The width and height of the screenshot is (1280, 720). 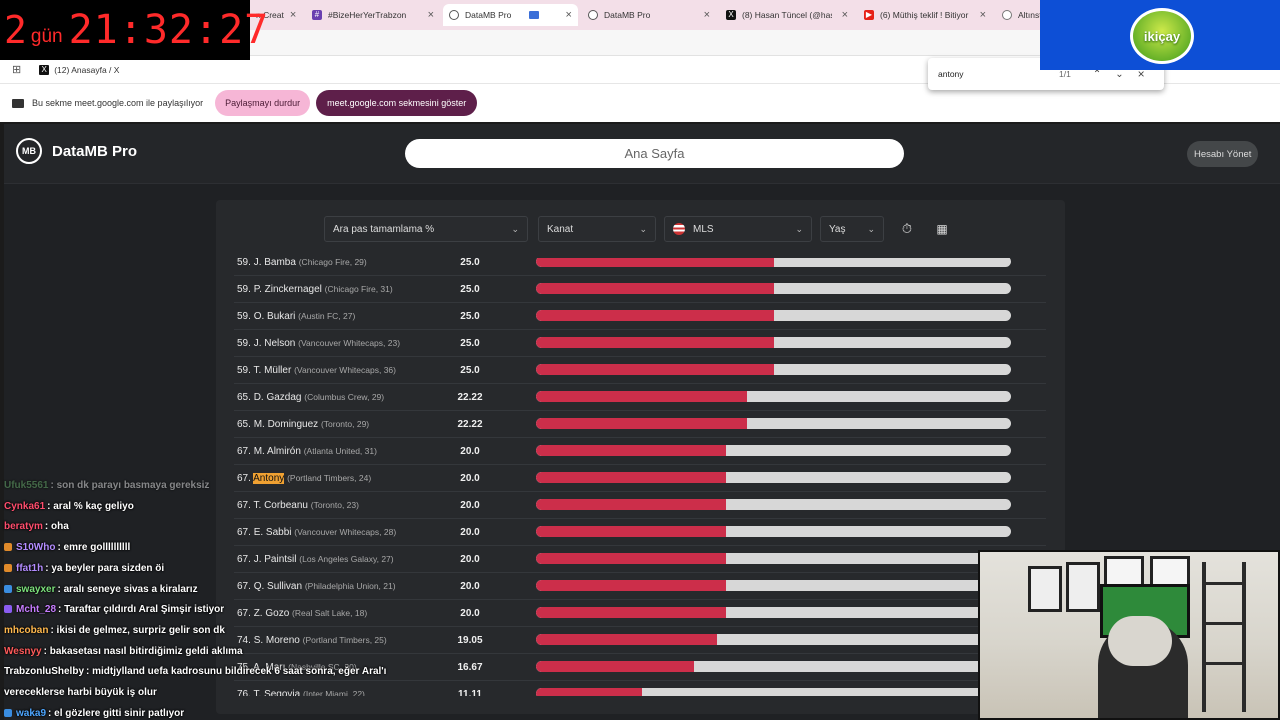 I want to click on browser-tab: X (8) Hasan Tüncel (@hasan ×, so click(x=787, y=15).